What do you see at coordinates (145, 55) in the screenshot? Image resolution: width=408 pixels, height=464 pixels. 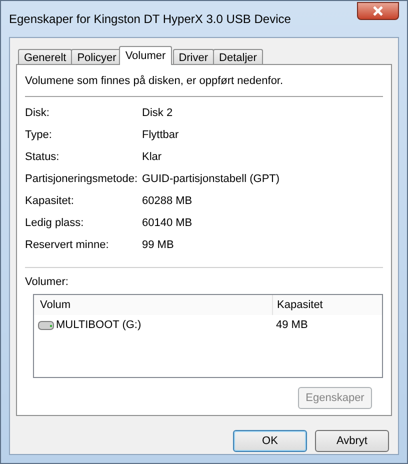 I see `tab: Volumer` at bounding box center [145, 55].